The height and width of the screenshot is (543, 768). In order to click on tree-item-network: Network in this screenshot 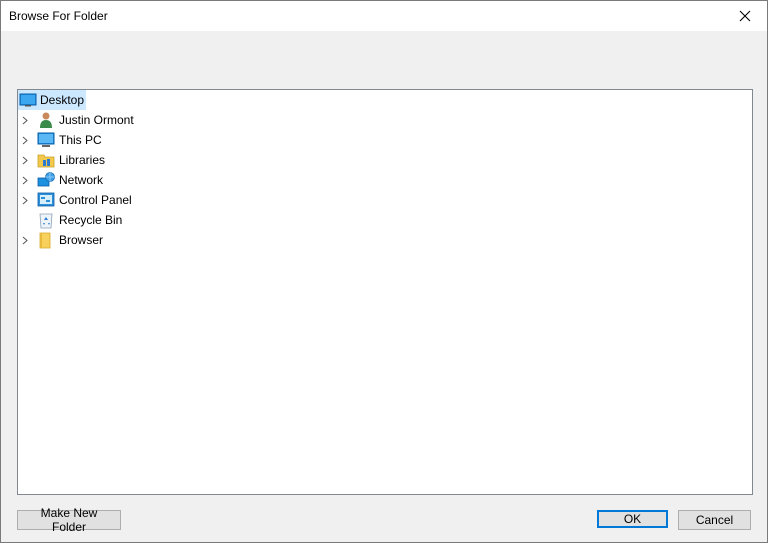, I will do `click(78, 180)`.